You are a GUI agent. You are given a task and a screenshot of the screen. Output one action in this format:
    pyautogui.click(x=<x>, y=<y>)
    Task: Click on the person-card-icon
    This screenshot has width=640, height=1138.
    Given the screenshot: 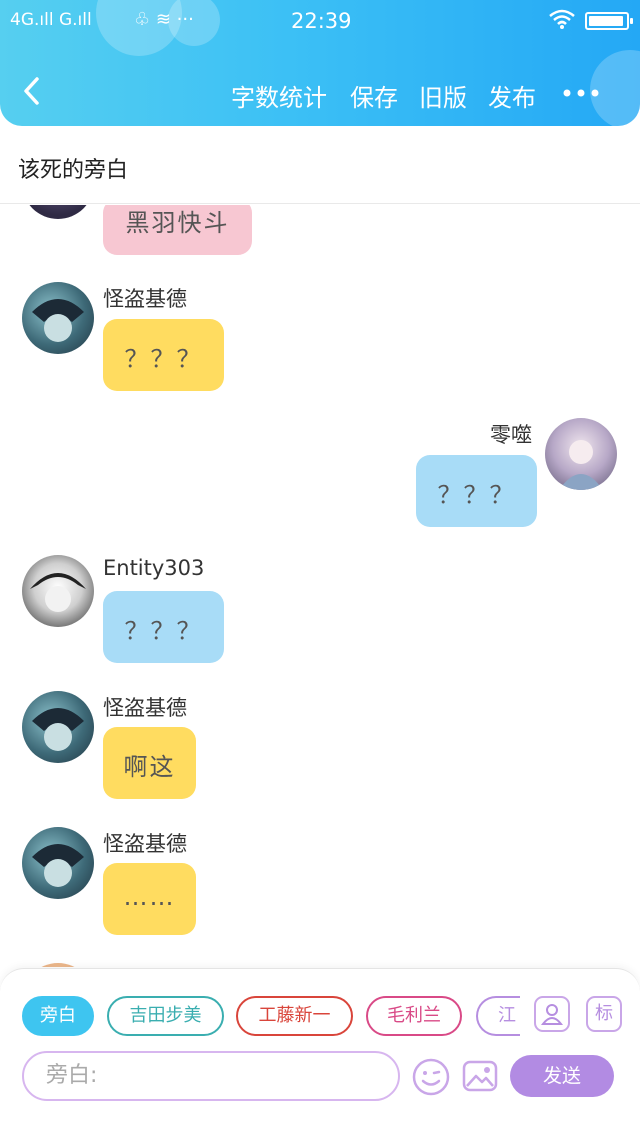 What is the action you would take?
    pyautogui.click(x=552, y=1014)
    